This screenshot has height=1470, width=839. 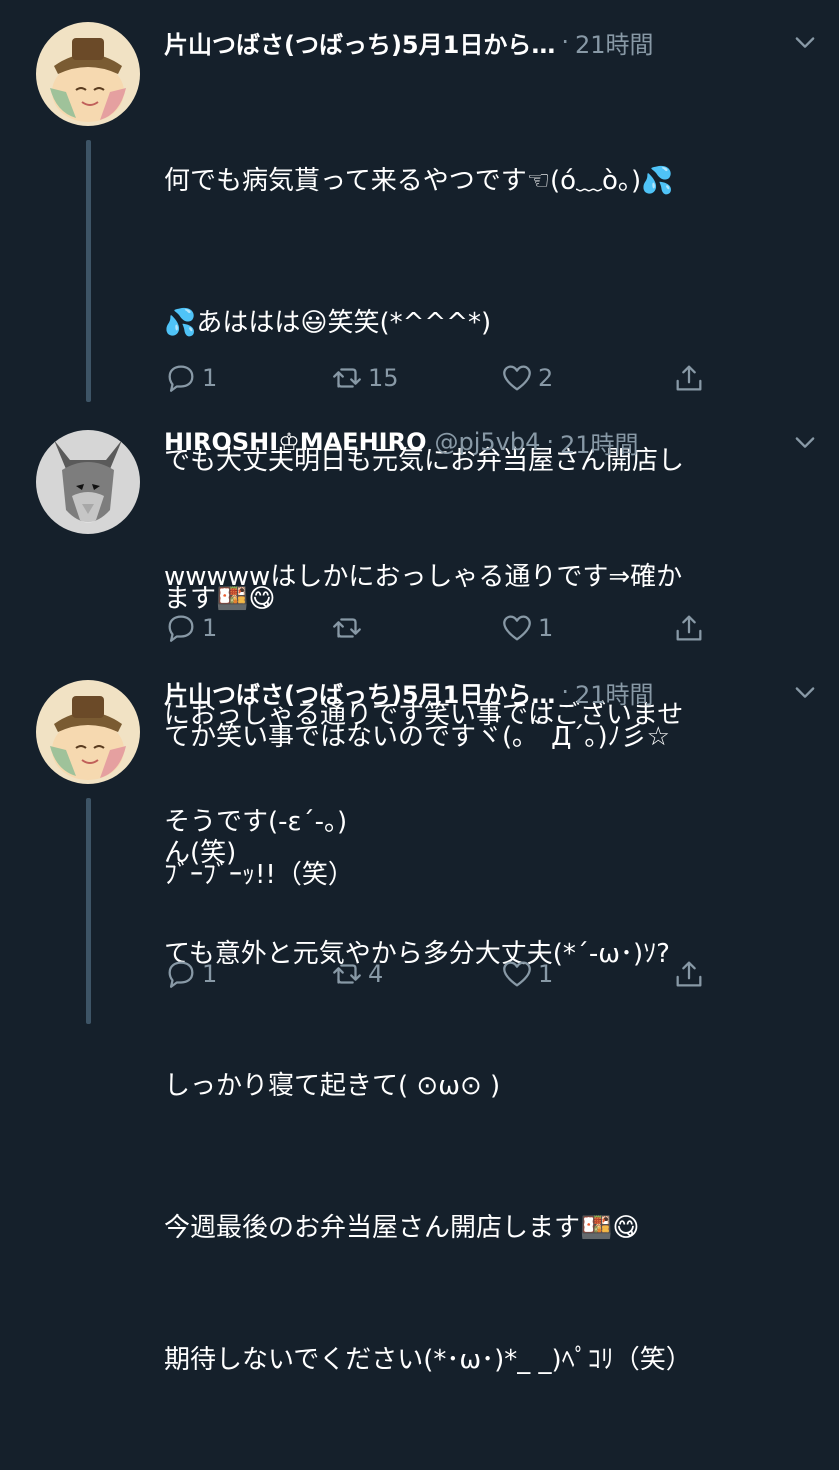 What do you see at coordinates (256, 822) in the screenshot?
I see `tweet-line: そうです(-ε´-。)` at bounding box center [256, 822].